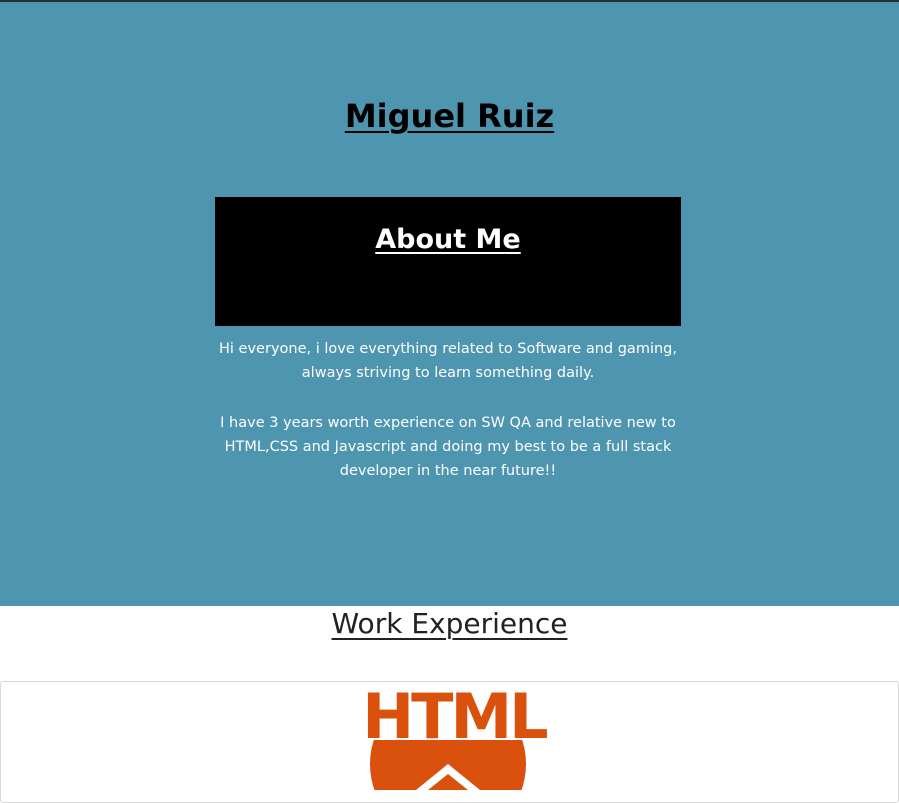  What do you see at coordinates (448, 261) in the screenshot?
I see `about-me-banner: About Me` at bounding box center [448, 261].